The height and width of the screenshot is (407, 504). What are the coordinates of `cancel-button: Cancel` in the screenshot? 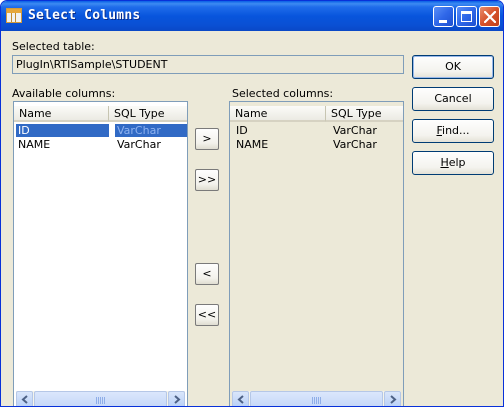 It's located at (453, 99).